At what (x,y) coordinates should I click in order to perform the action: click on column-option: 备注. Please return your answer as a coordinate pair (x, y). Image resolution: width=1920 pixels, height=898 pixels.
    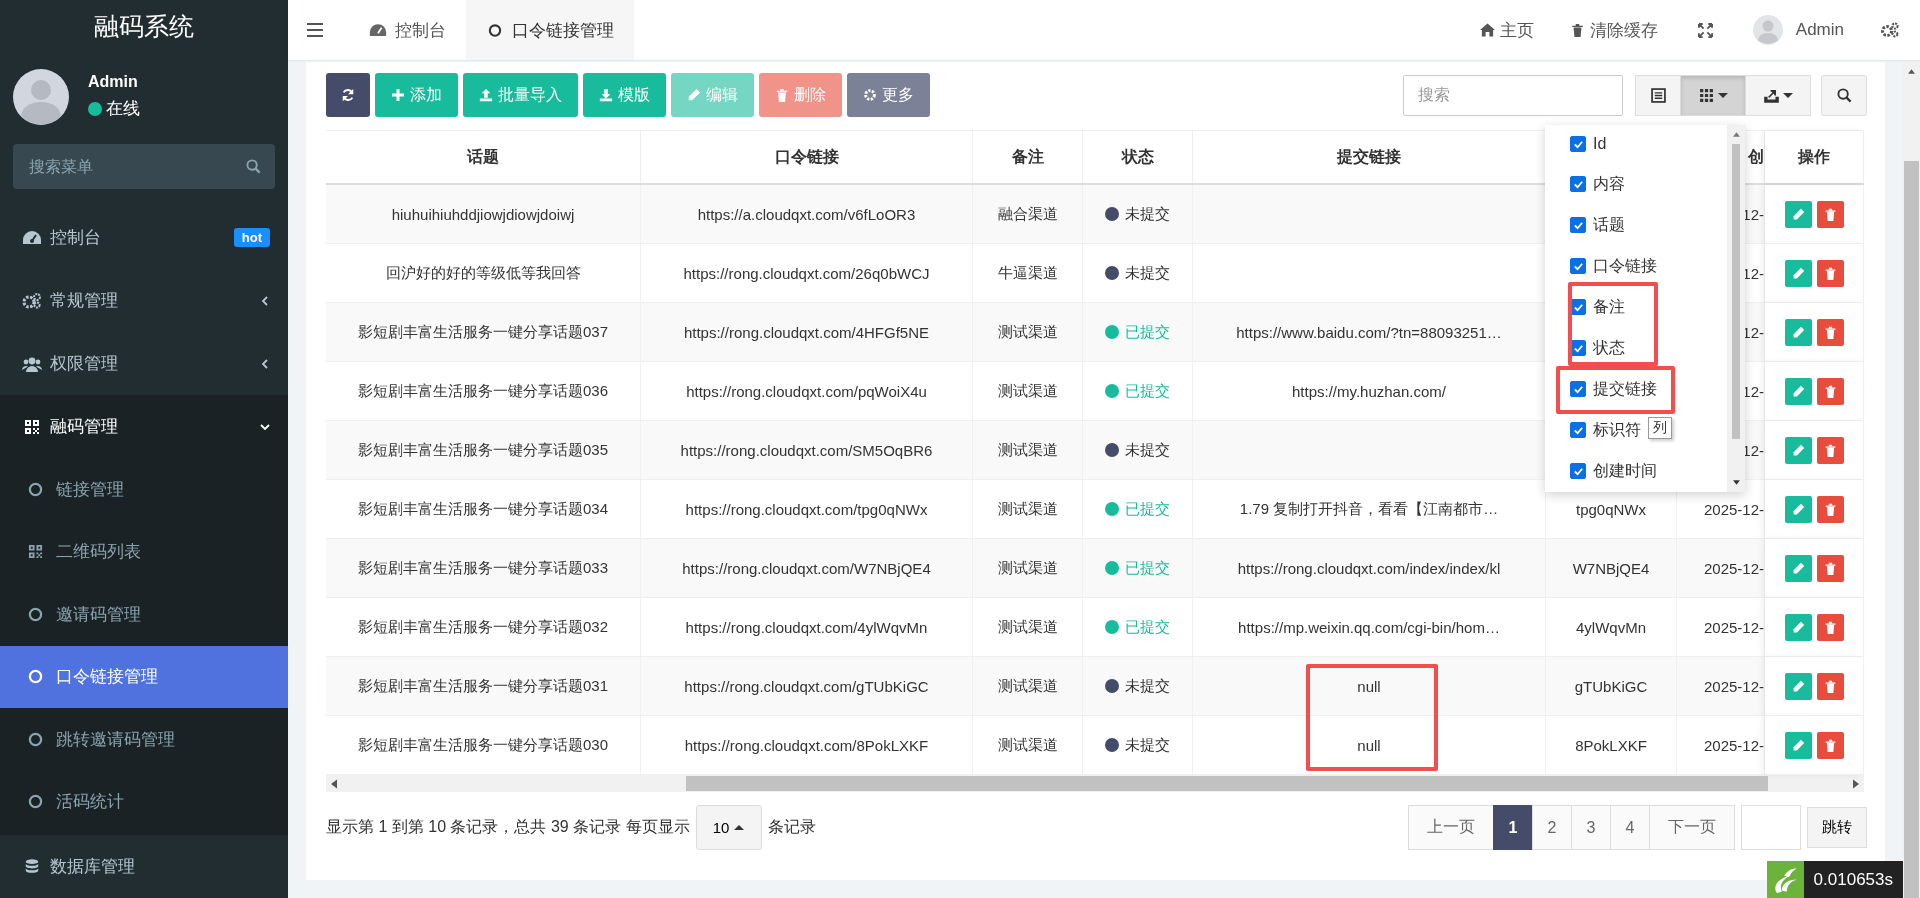
    Looking at the image, I should click on (1597, 307).